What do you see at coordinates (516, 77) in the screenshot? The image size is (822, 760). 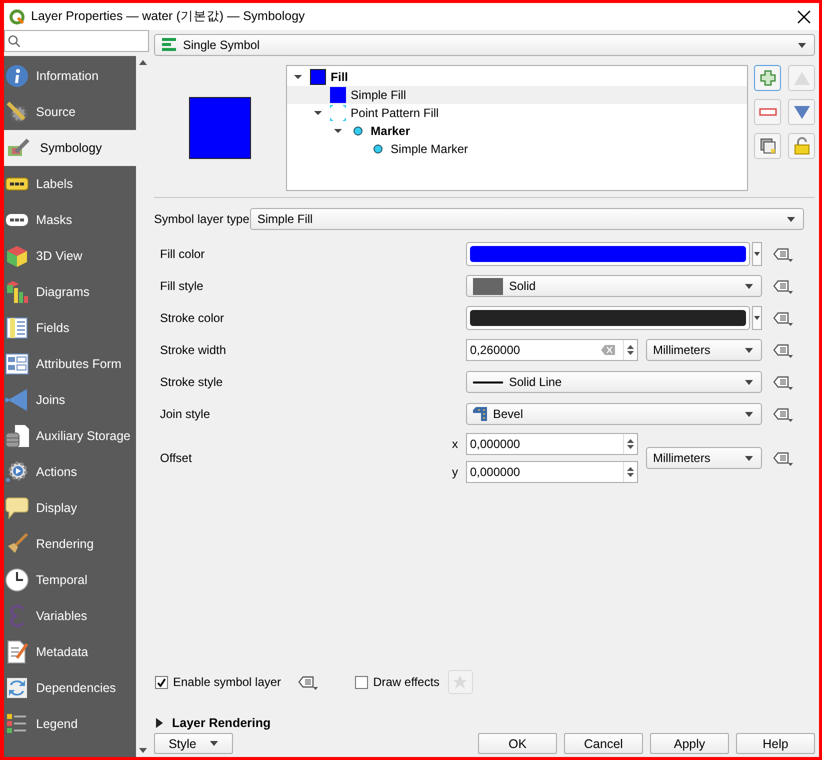 I see `tree-item: Fill` at bounding box center [516, 77].